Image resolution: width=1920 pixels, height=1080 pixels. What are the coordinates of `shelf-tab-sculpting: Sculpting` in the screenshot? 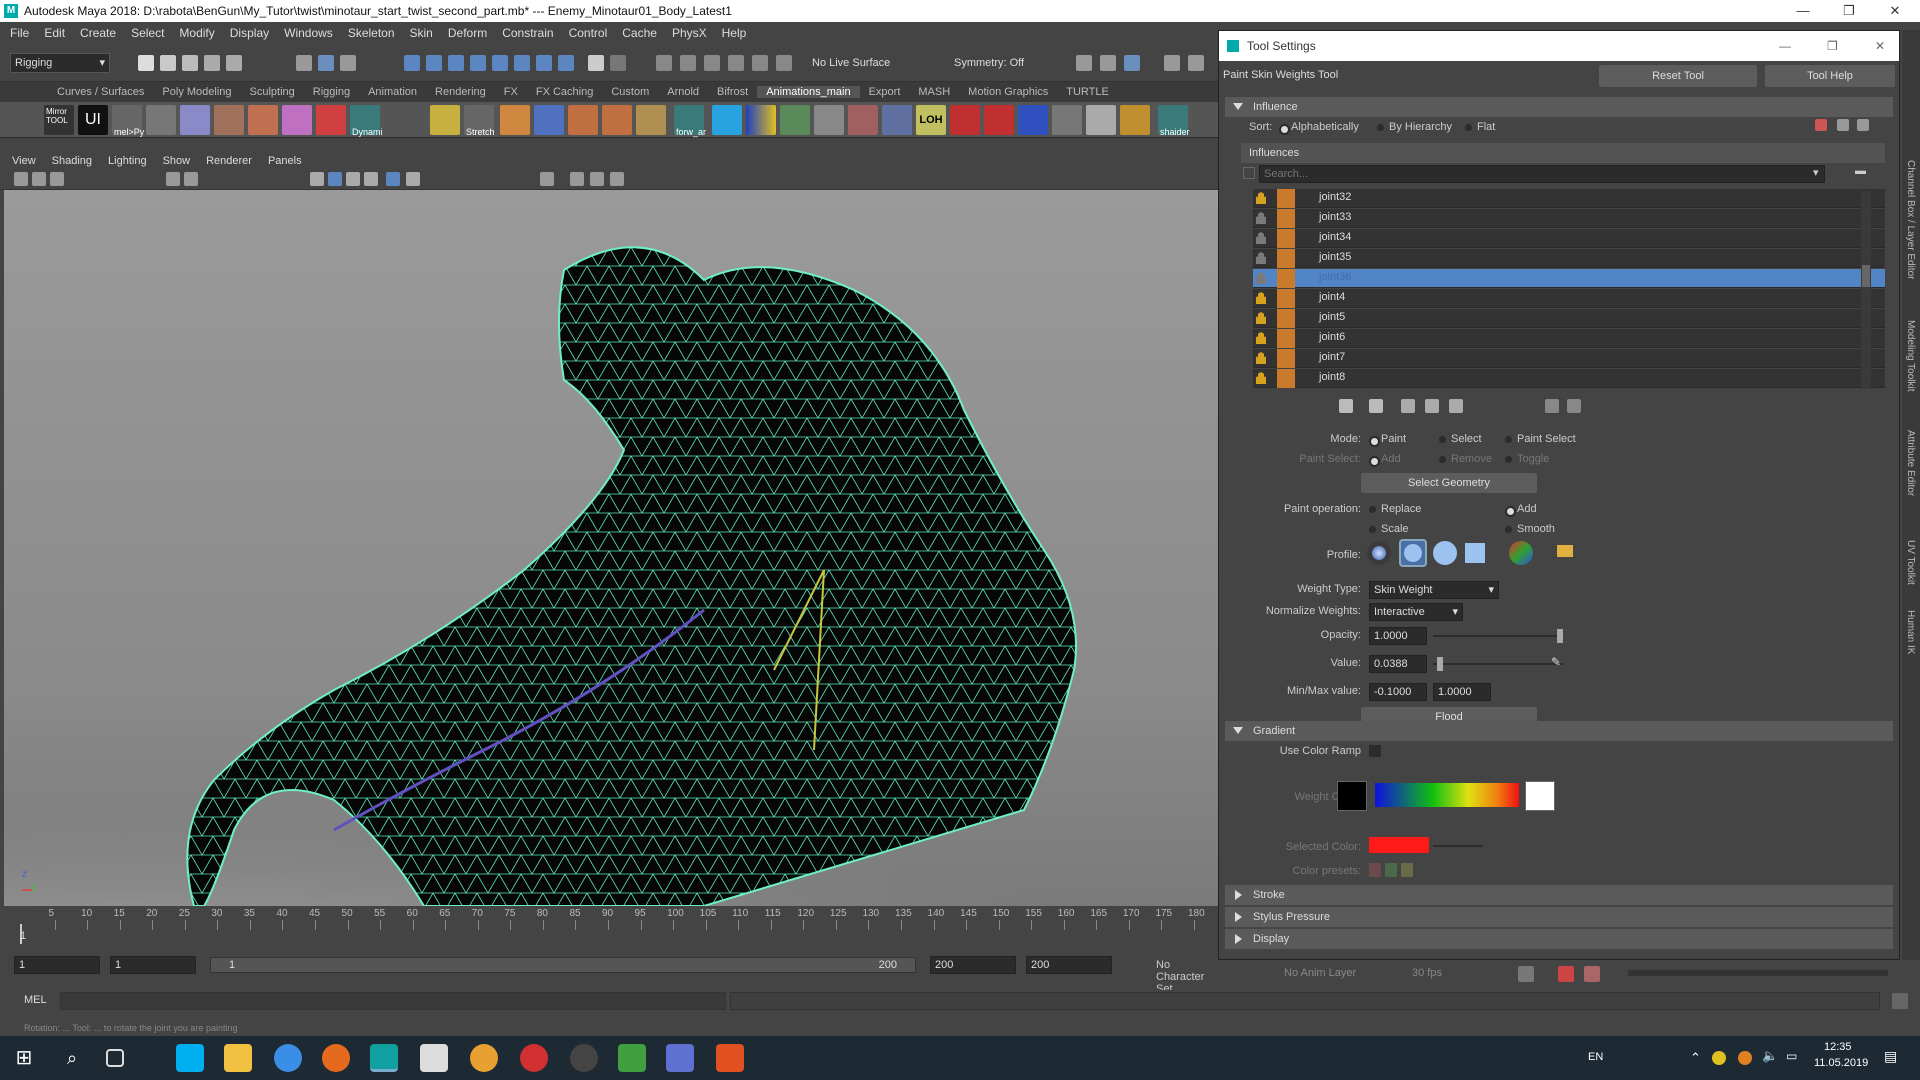 It's located at (272, 92).